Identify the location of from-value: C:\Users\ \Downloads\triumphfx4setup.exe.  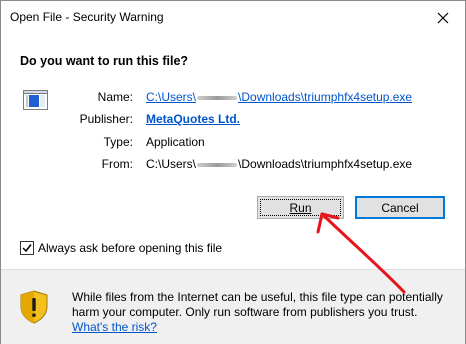
(279, 164).